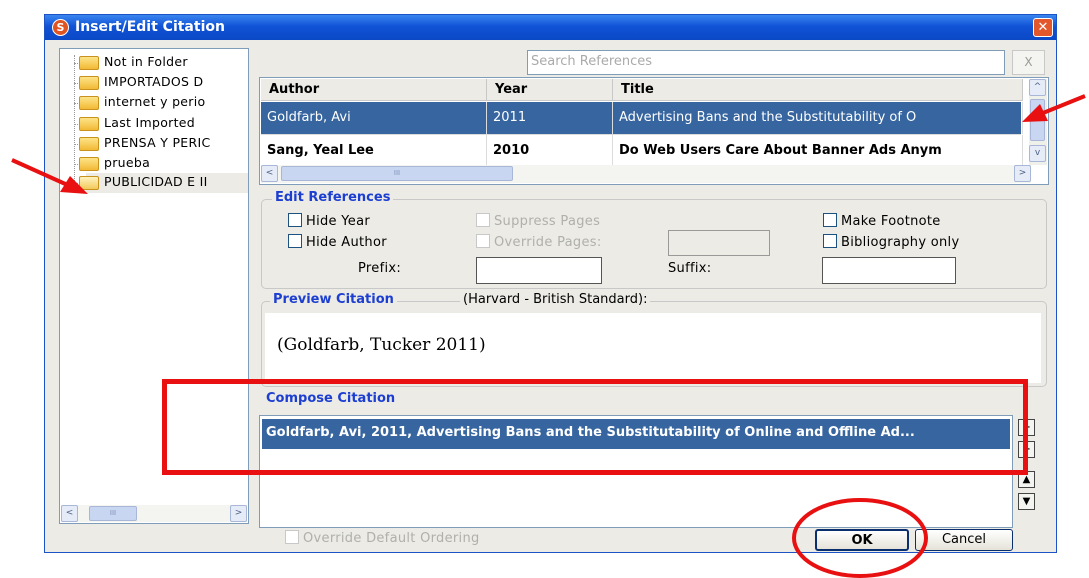 The height and width of the screenshot is (578, 1089). I want to click on remove-citation-button: −, so click(1026, 449).